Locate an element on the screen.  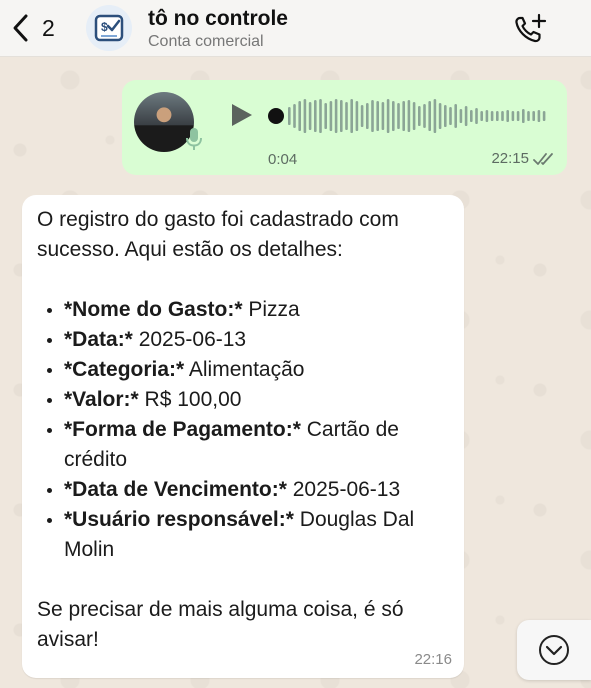
unread-count: 2 is located at coordinates (48, 27).